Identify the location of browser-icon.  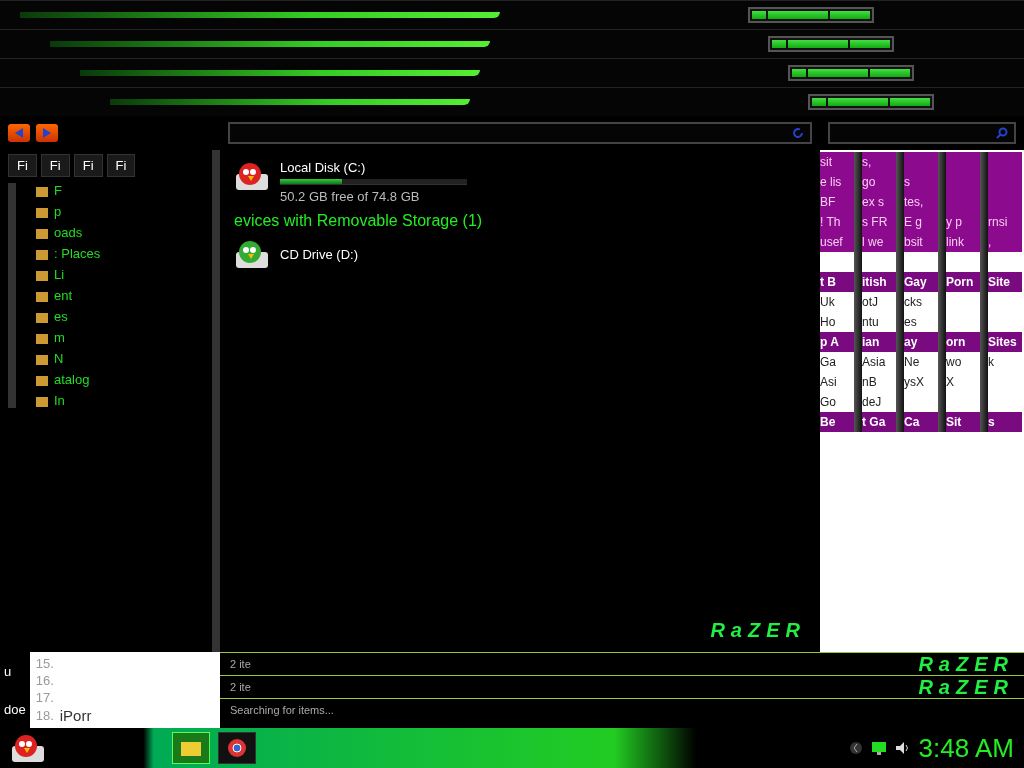
(237, 748).